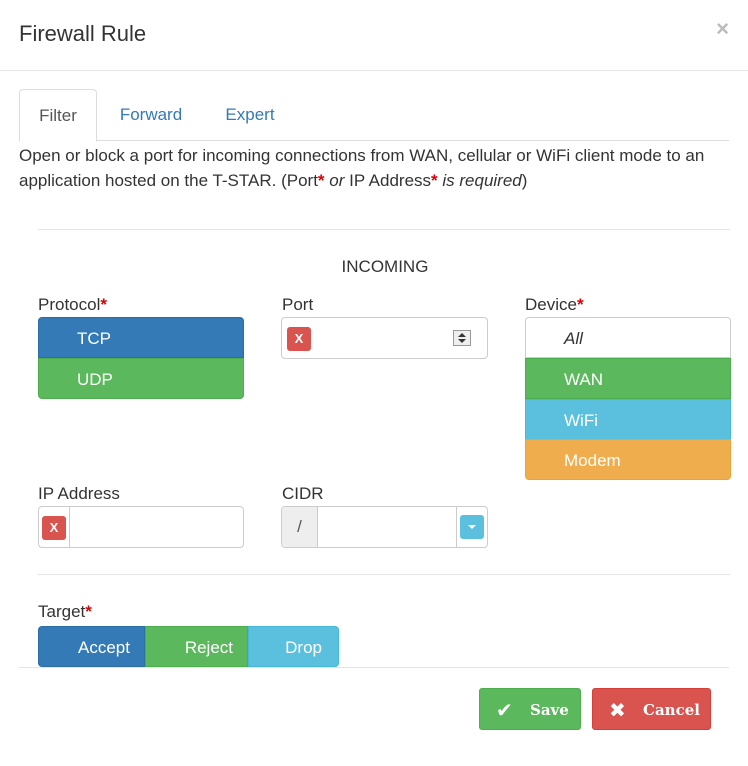 The image size is (748, 766). Describe the element at coordinates (617, 710) in the screenshot. I see `cross-icon: ✖` at that location.